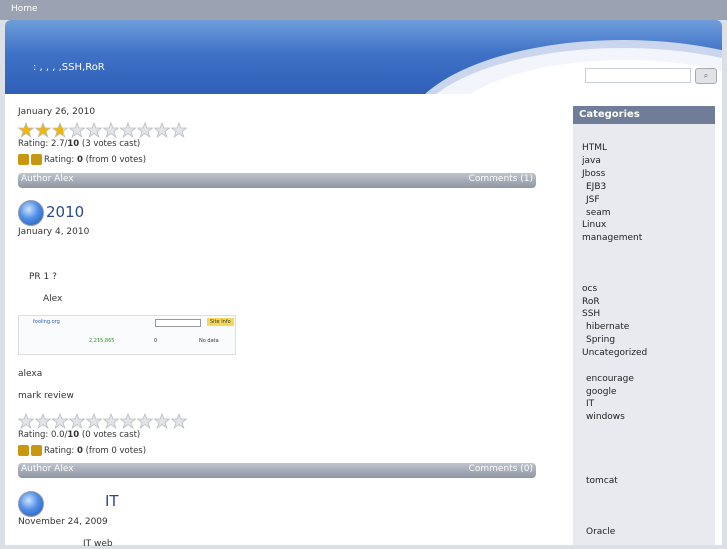 The height and width of the screenshot is (549, 727). What do you see at coordinates (600, 340) in the screenshot?
I see `sidebar-item-spring: Spring` at bounding box center [600, 340].